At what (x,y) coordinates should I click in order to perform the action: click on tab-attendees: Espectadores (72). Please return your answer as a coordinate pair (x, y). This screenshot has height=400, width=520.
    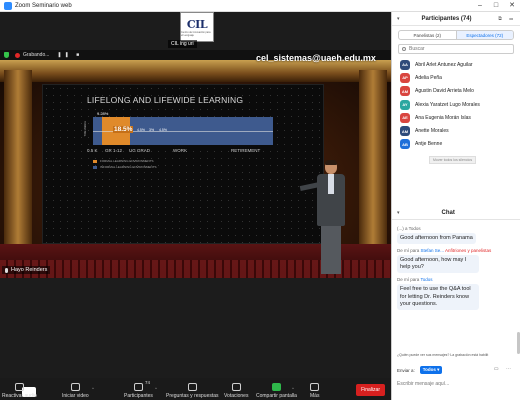
    Looking at the image, I should click on (484, 35).